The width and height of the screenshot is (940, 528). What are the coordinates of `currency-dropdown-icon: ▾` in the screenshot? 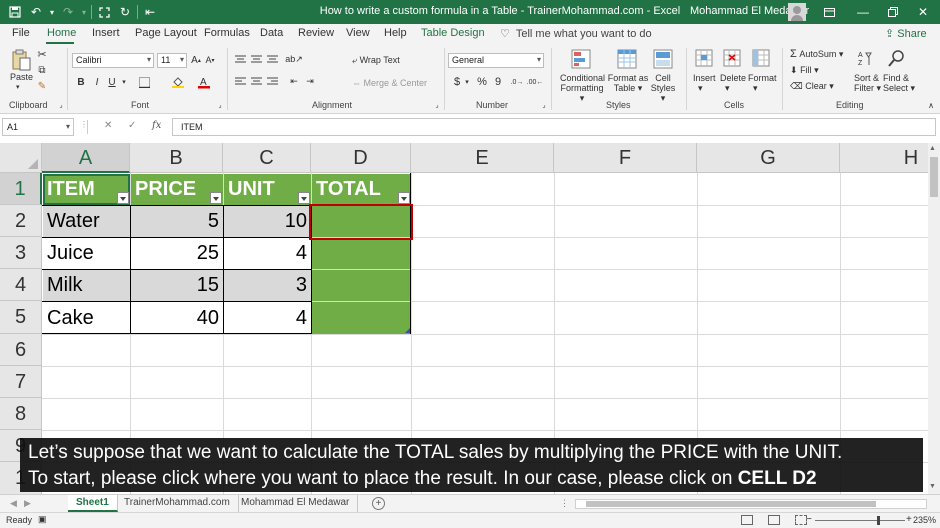 It's located at (467, 82).